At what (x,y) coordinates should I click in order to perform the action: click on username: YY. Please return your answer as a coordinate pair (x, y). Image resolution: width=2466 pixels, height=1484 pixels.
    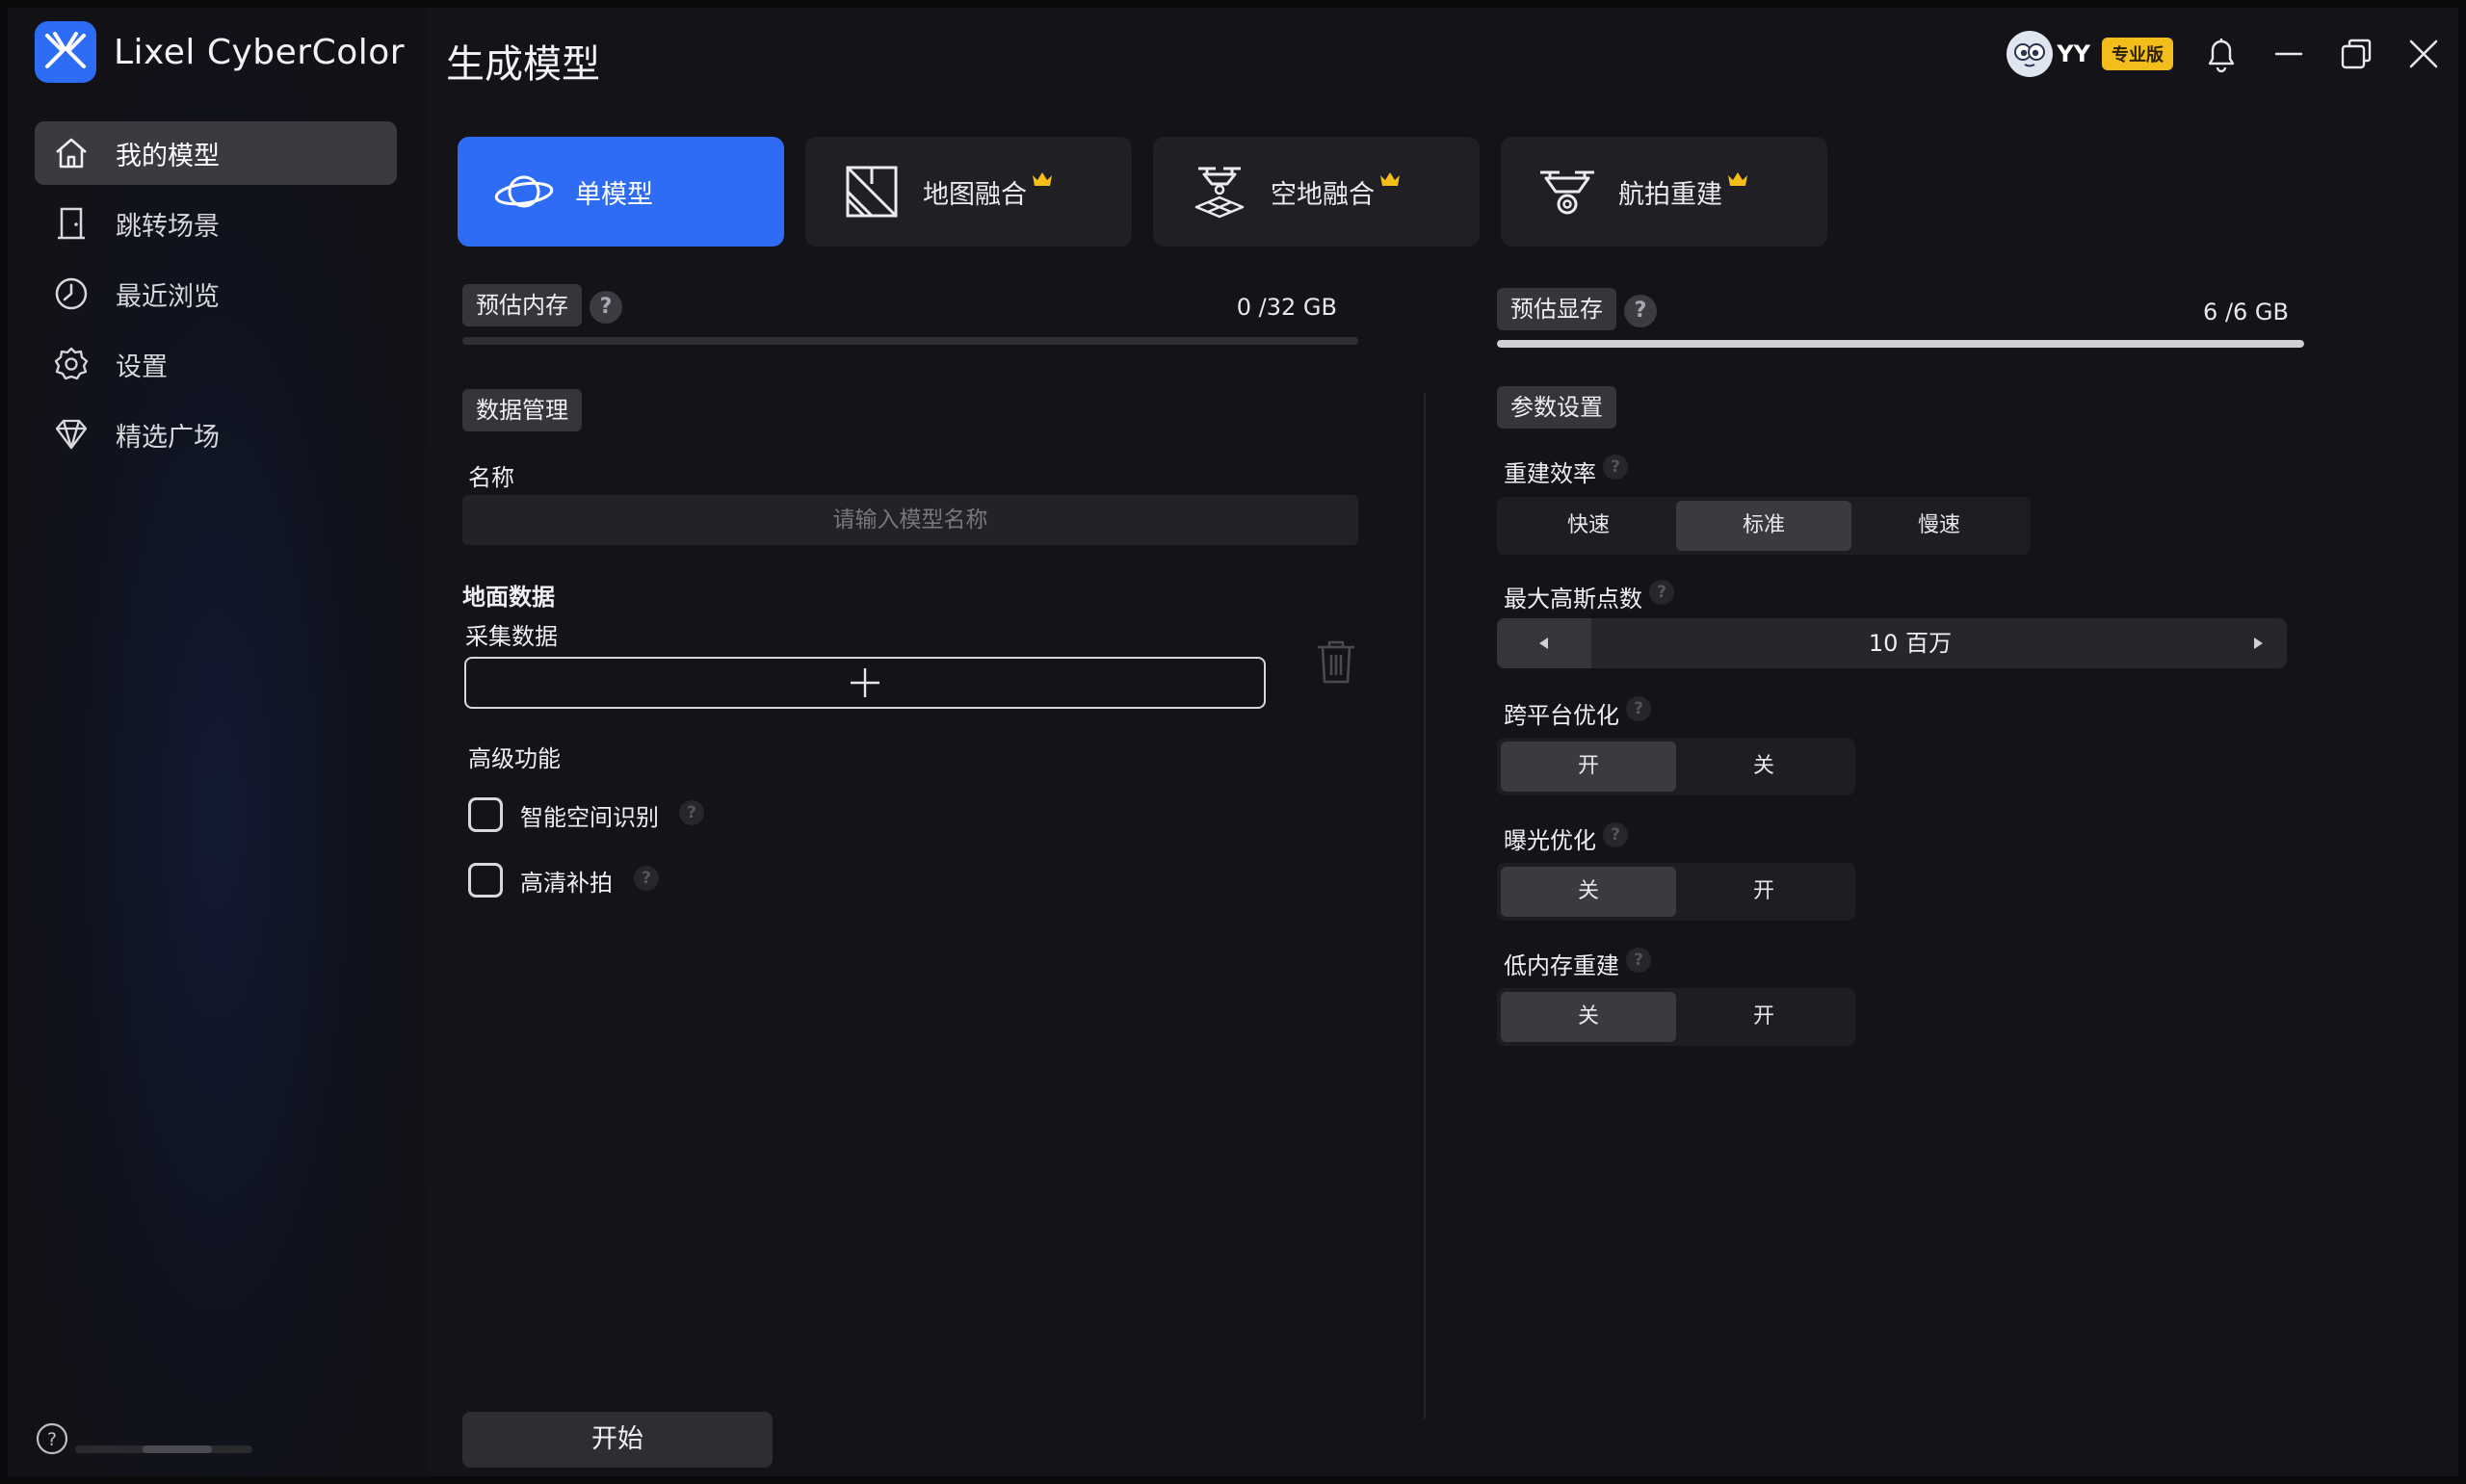
    Looking at the image, I should click on (2073, 53).